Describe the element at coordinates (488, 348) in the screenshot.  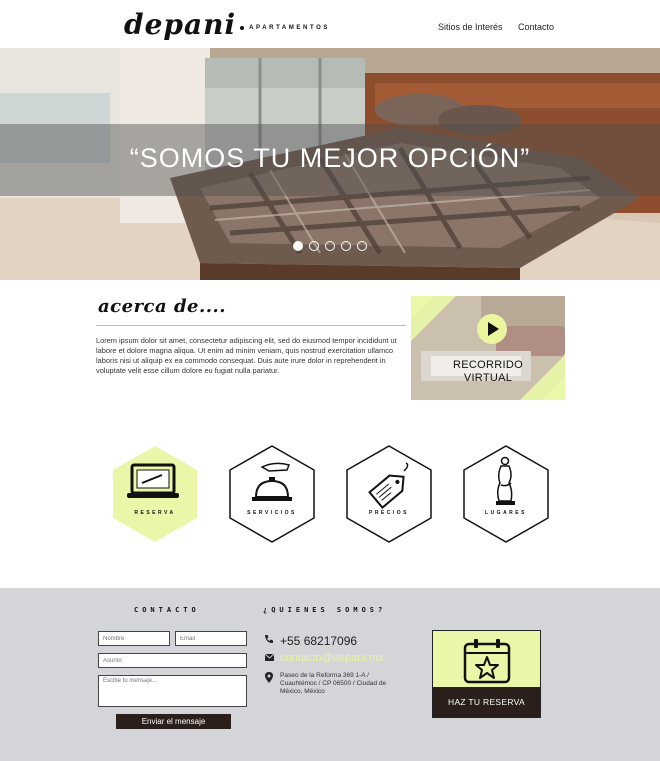
I see `virtual-tour-card: RECORRIDO VIRTUAL` at that location.